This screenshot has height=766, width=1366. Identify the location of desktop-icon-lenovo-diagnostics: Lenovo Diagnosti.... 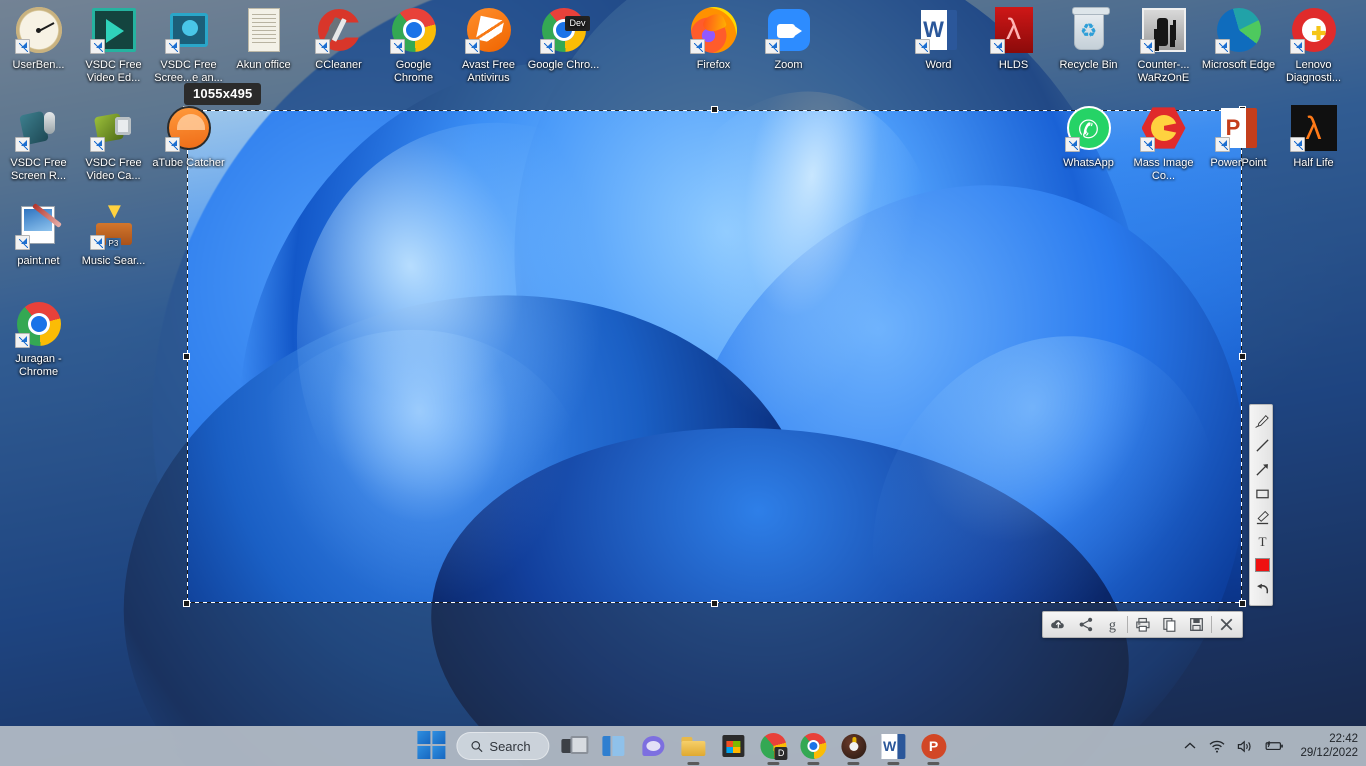
(1313, 45).